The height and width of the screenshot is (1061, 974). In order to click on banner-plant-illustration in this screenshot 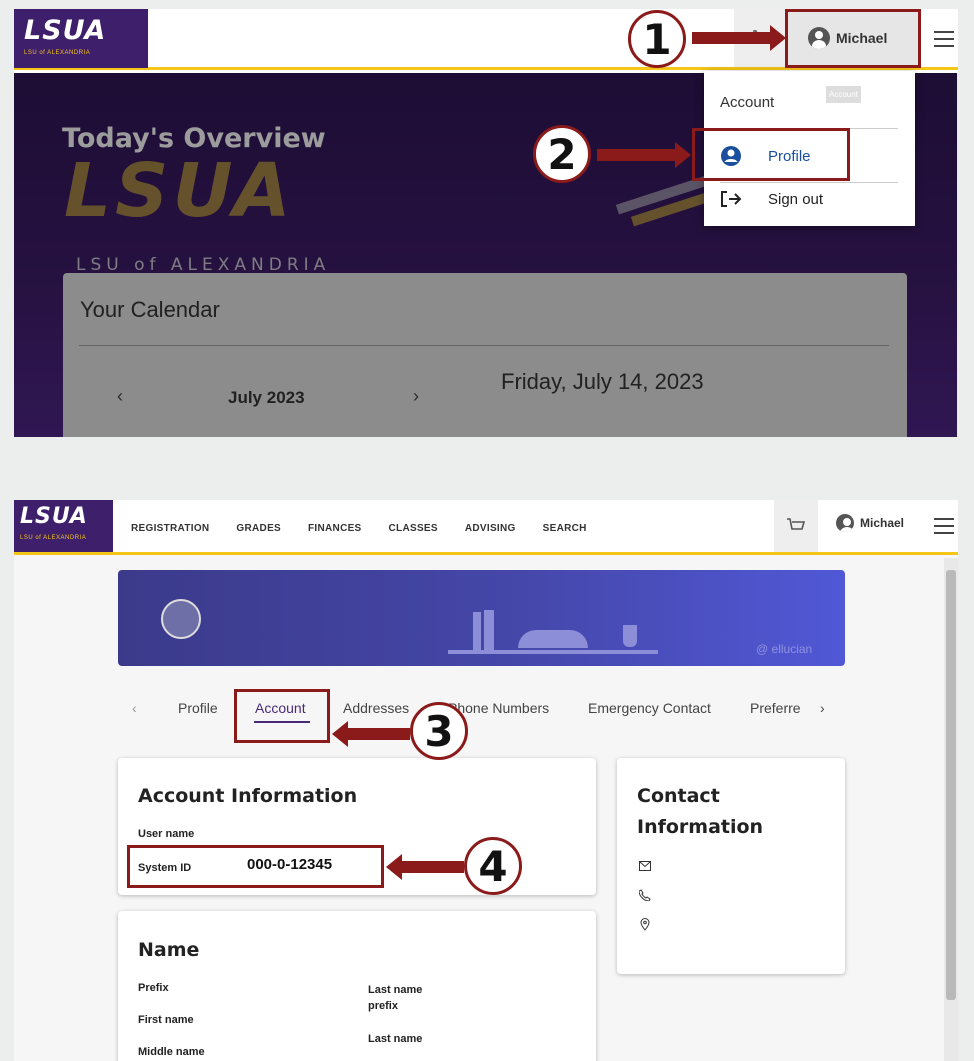, I will do `click(630, 636)`.